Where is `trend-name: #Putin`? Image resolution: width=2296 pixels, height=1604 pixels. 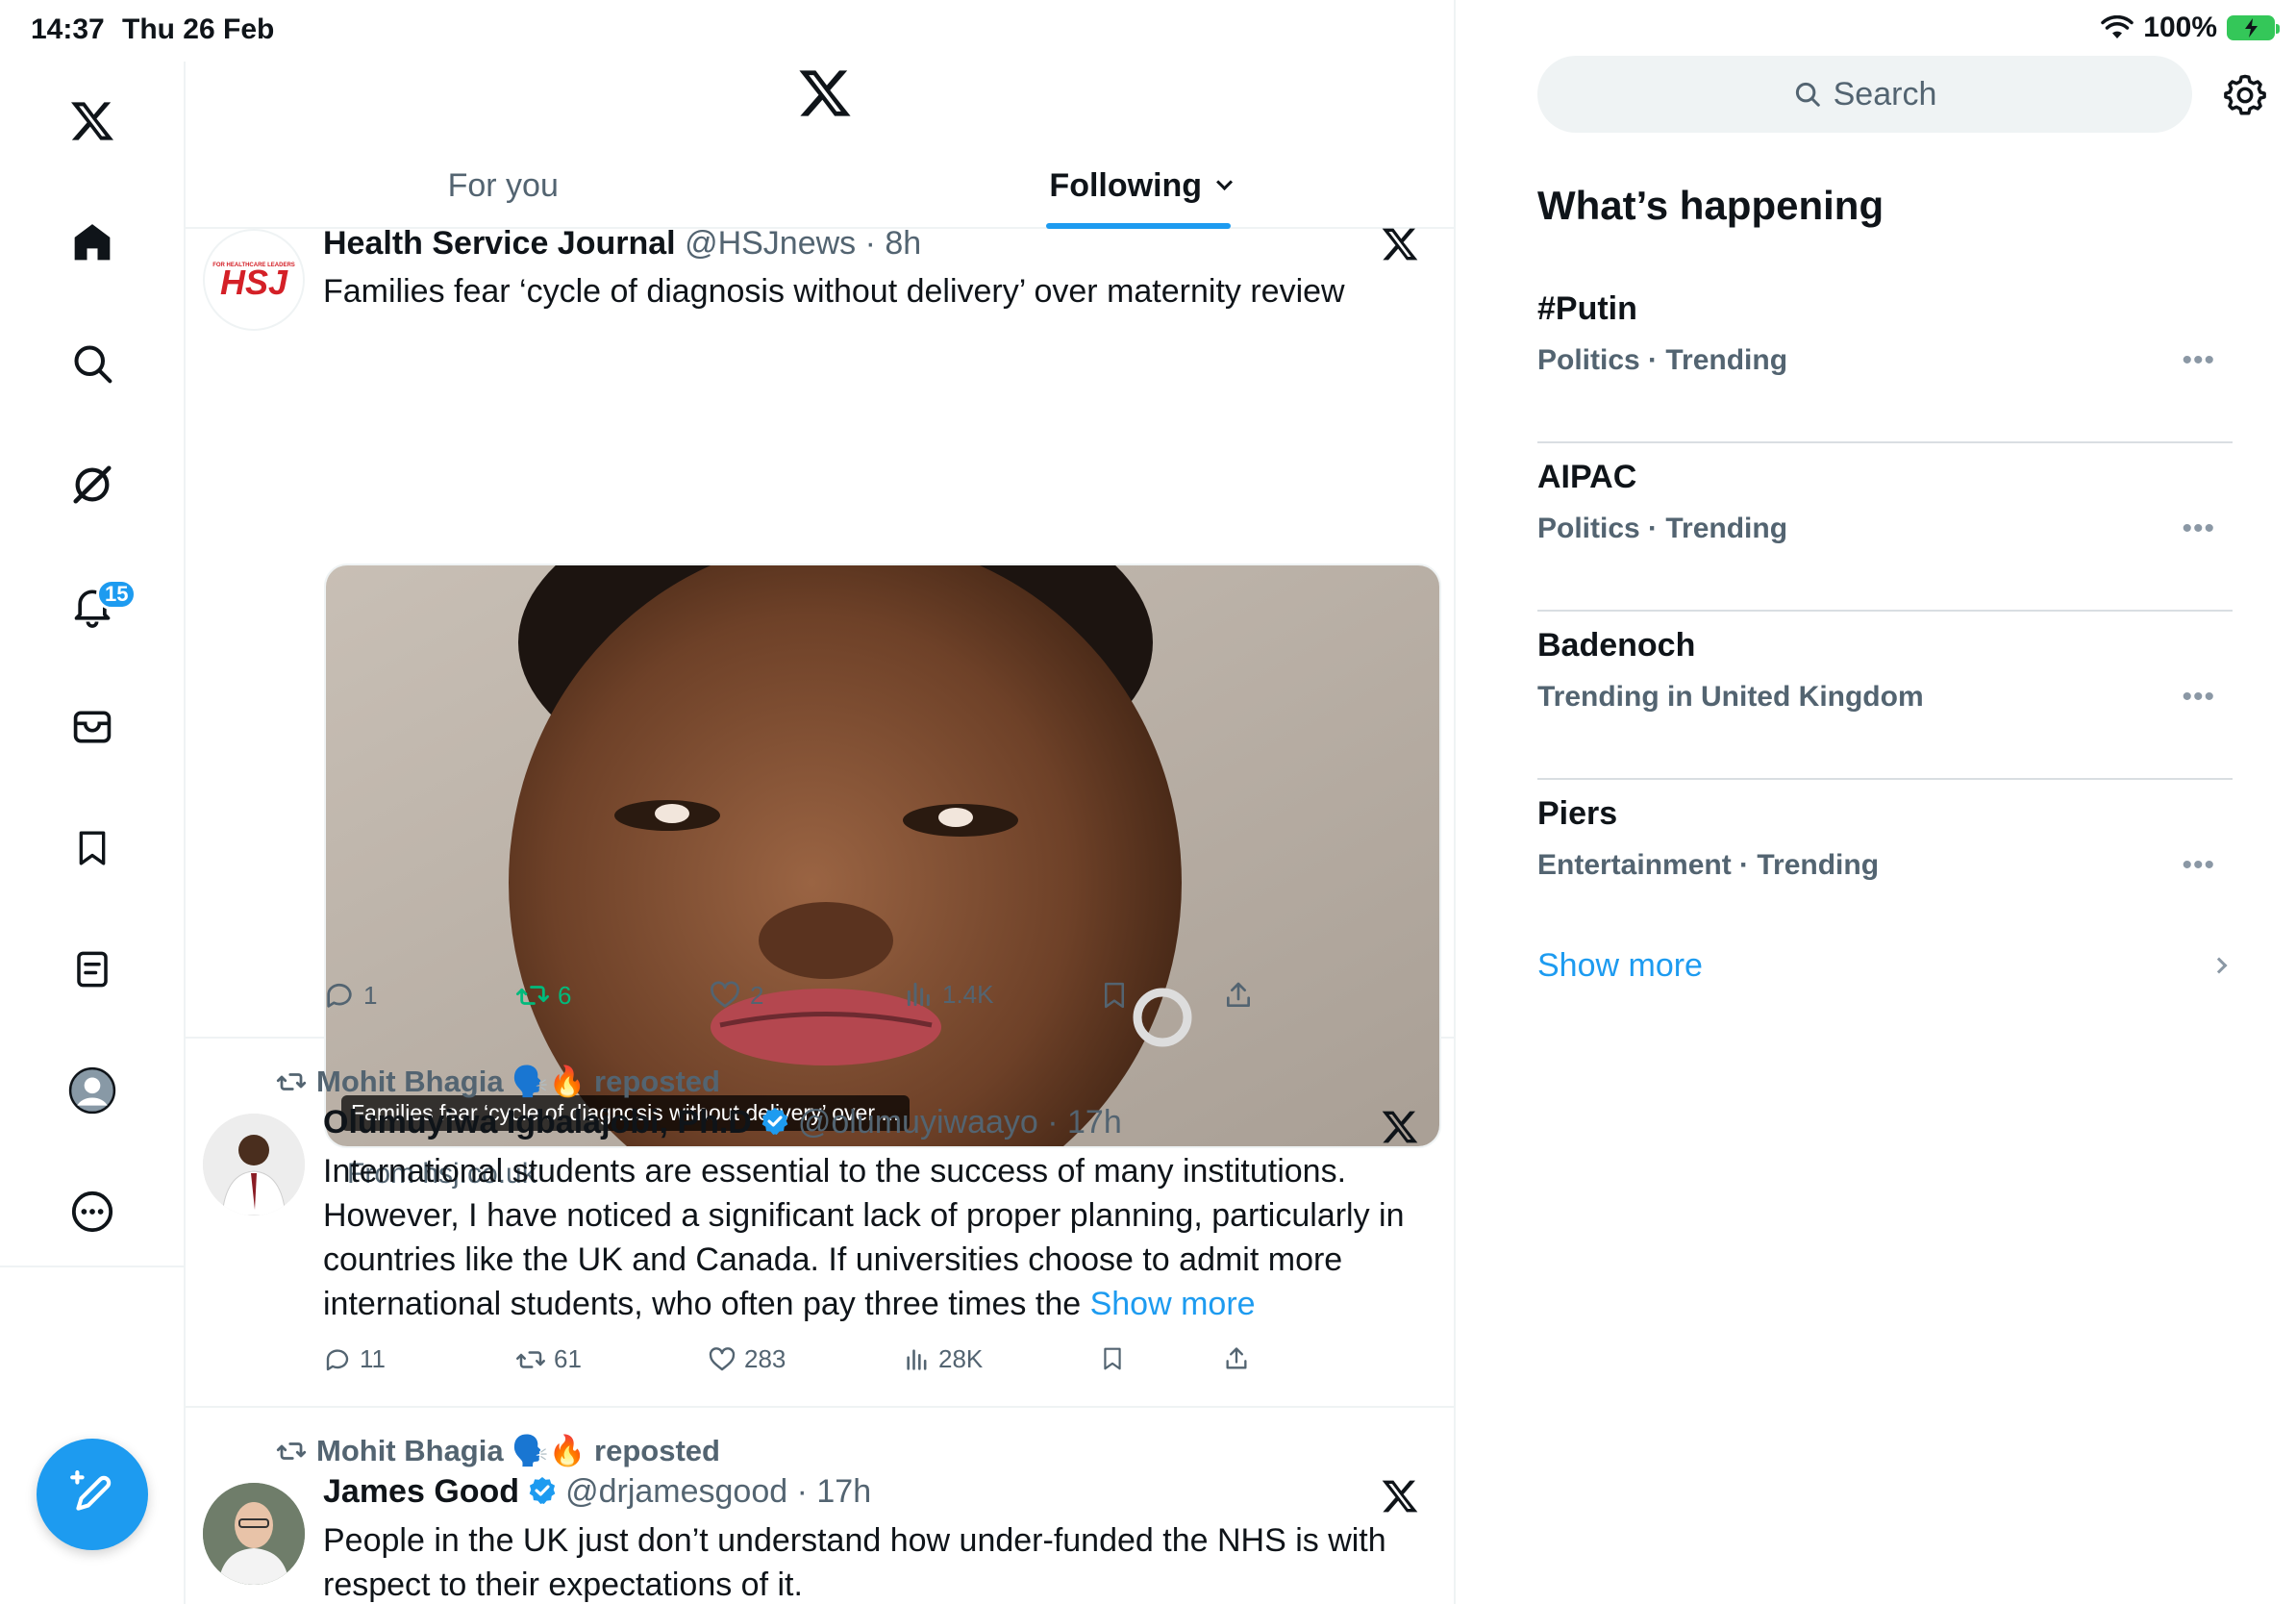
trend-name: #Putin is located at coordinates (1587, 308).